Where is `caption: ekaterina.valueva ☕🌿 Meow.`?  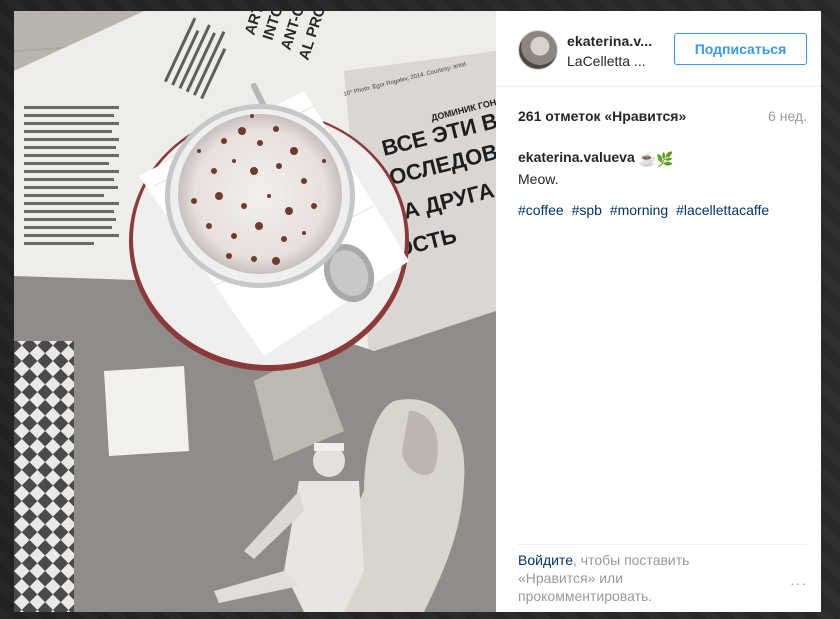
caption: ekaterina.valueva ☕🌿 Meow. is located at coordinates (596, 168).